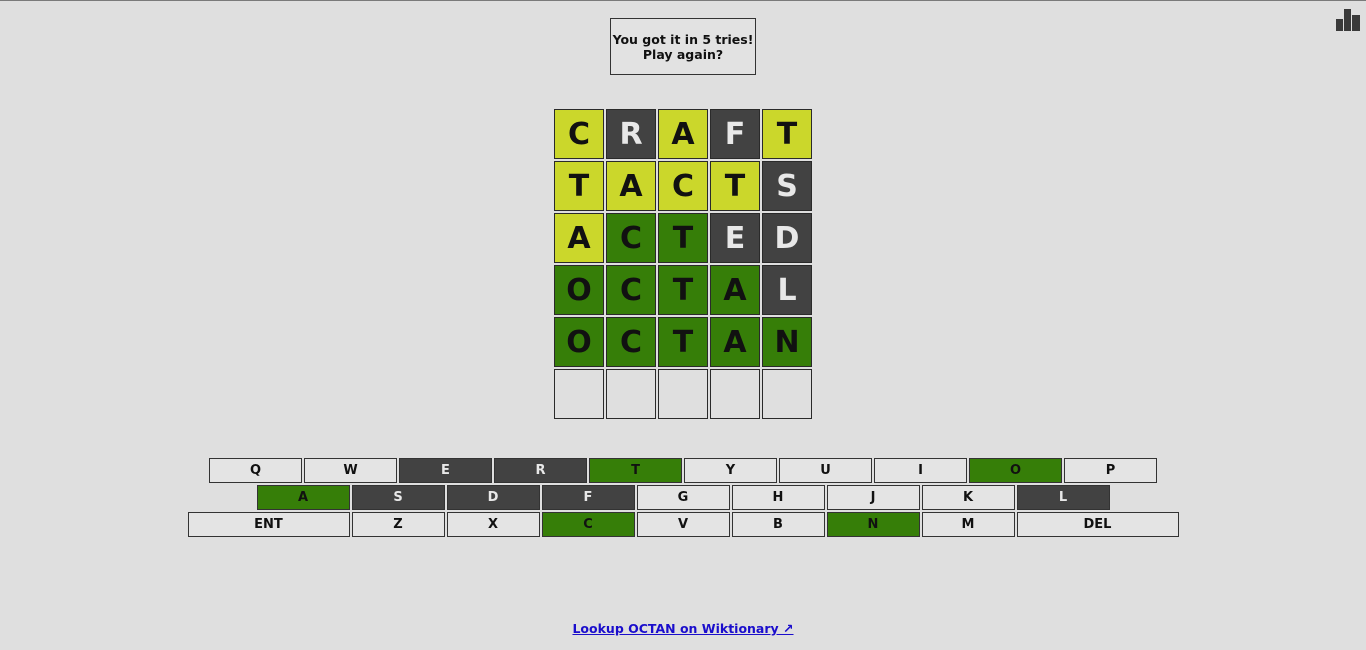 The width and height of the screenshot is (1366, 650). Describe the element at coordinates (873, 524) in the screenshot. I see `key-n: N` at that location.